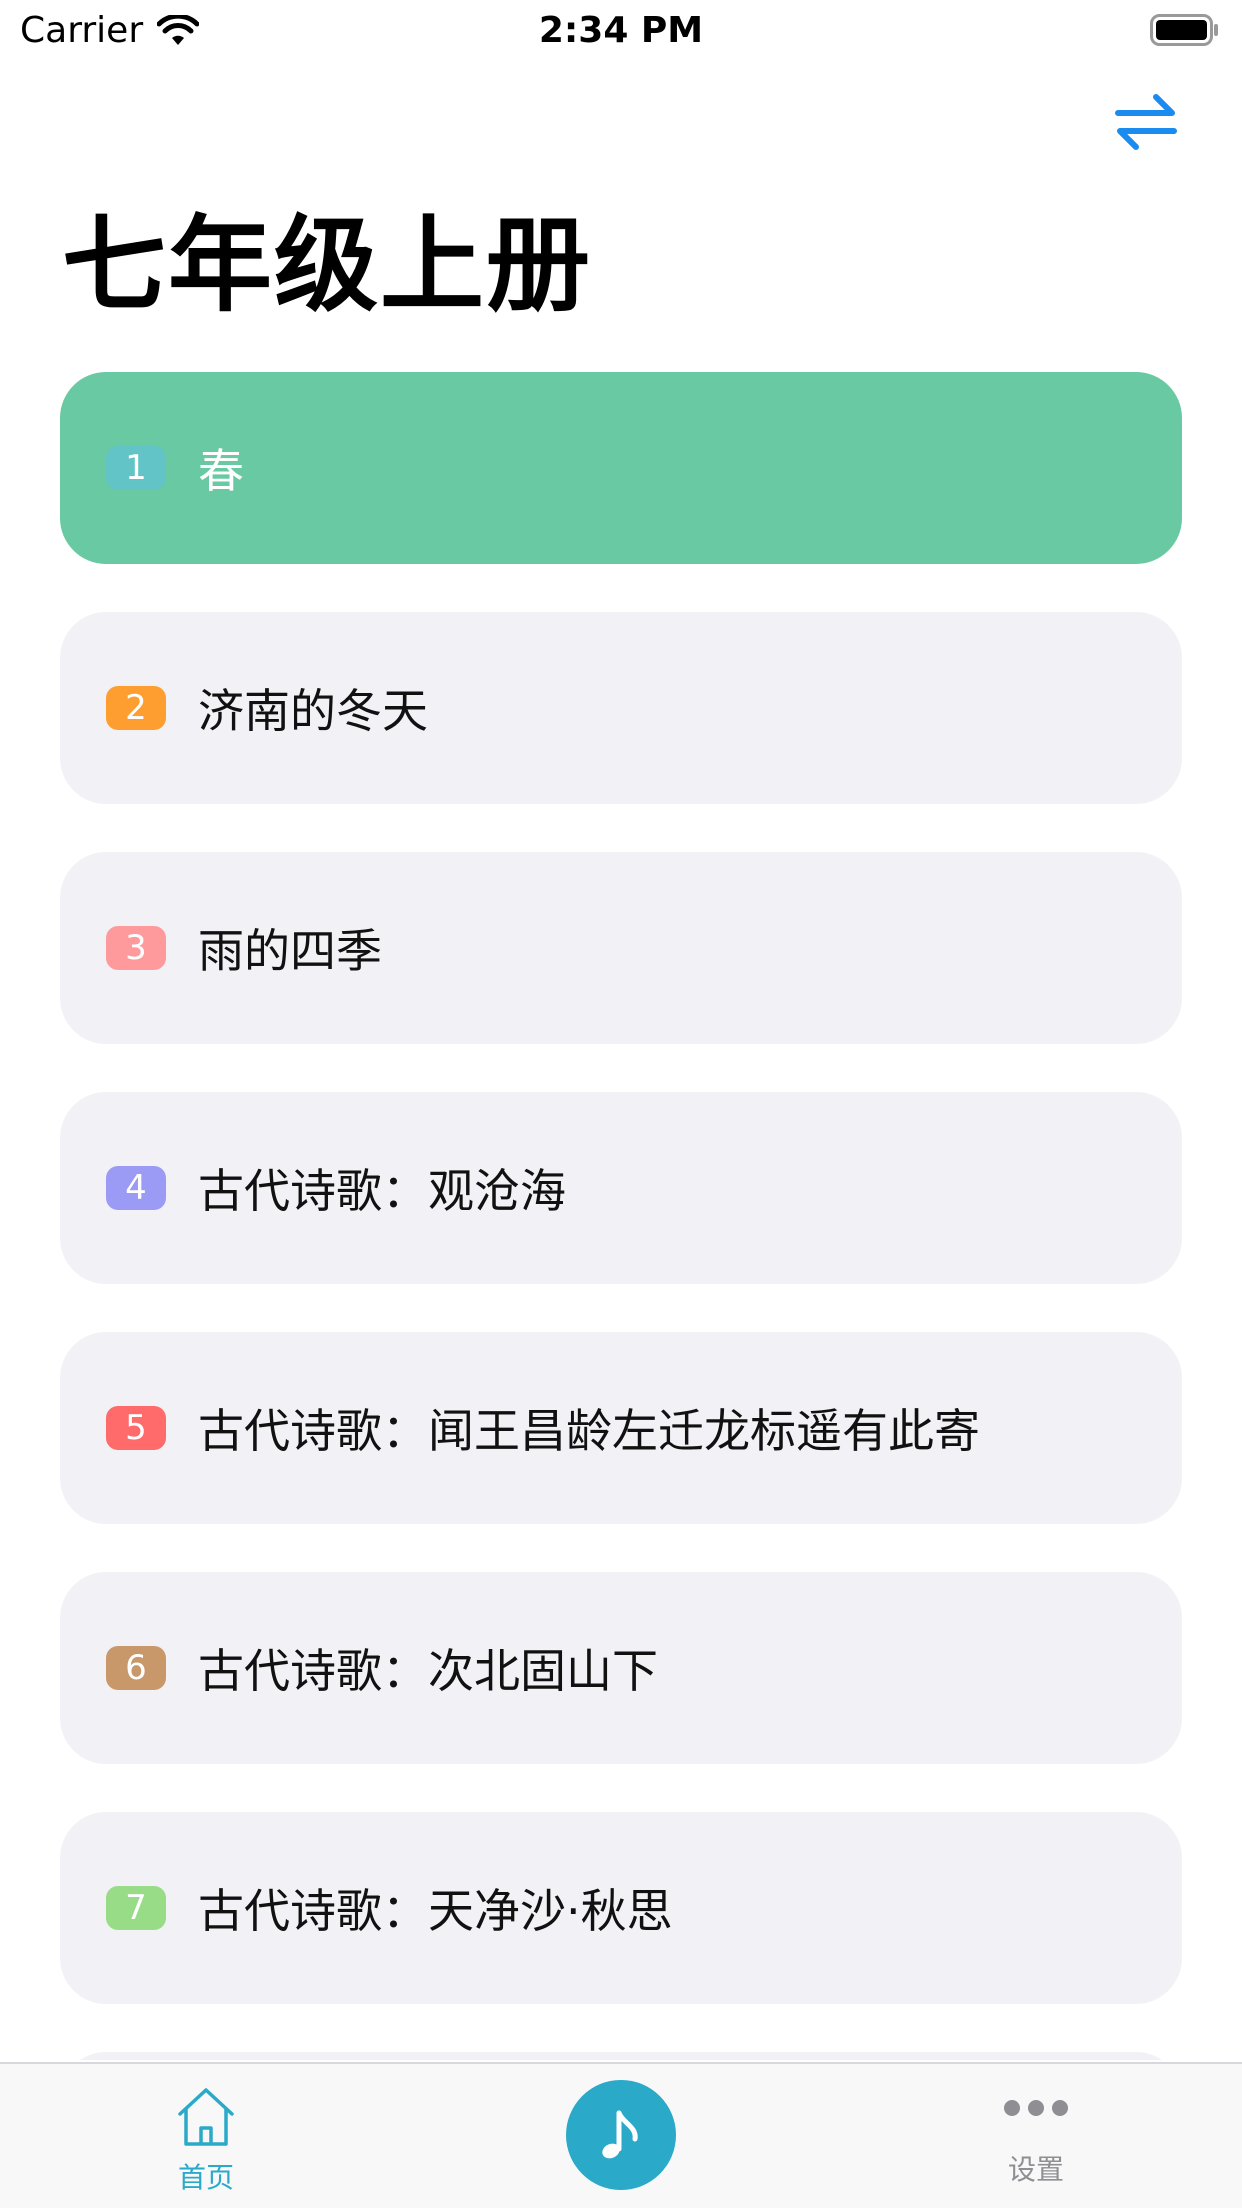  What do you see at coordinates (589, 1431) in the screenshot?
I see `lesson-title: 古代诗歌：闻王昌龄左迁龙标遥有此寄` at bounding box center [589, 1431].